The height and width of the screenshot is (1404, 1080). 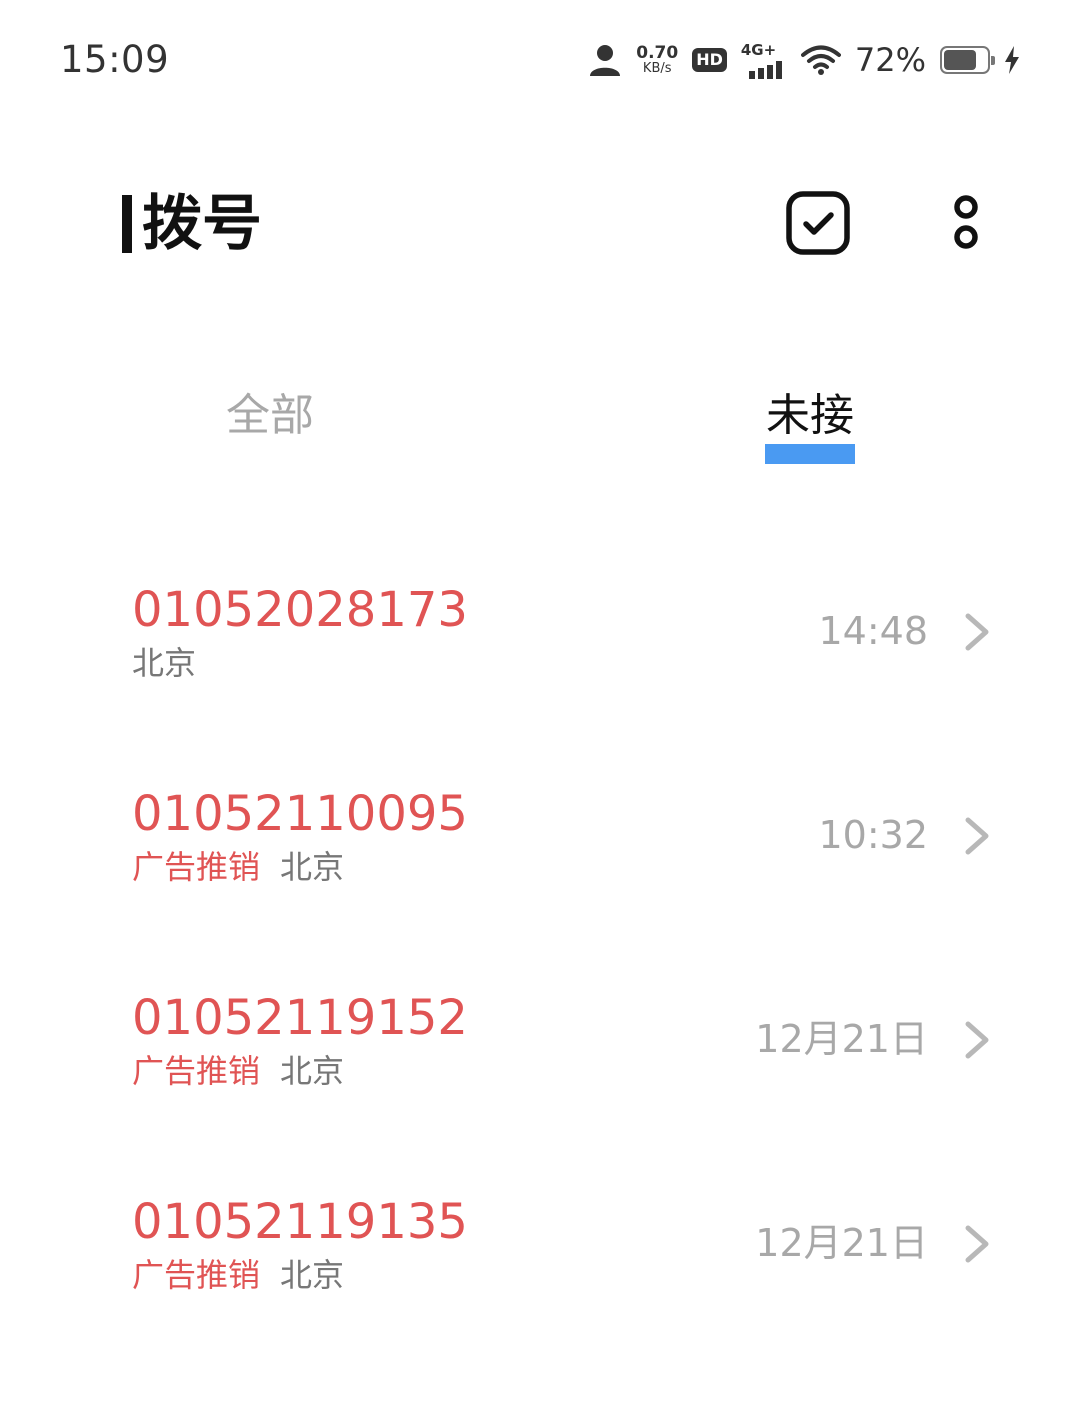 I want to click on title-accent-bar, so click(x=127, y=224).